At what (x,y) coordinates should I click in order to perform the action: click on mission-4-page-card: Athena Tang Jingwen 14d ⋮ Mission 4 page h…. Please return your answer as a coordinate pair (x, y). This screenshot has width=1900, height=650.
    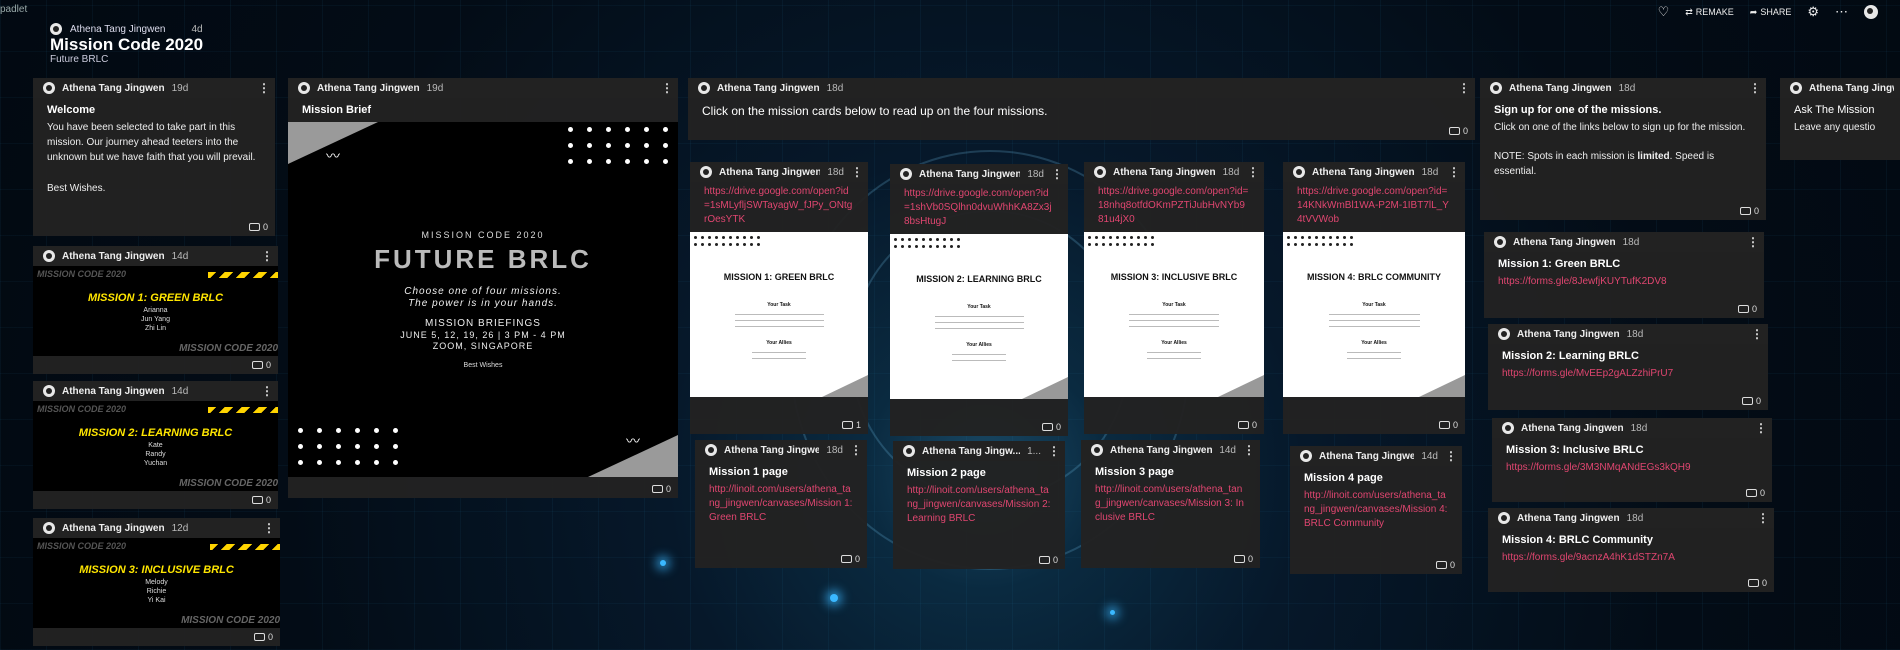
    Looking at the image, I should click on (1376, 510).